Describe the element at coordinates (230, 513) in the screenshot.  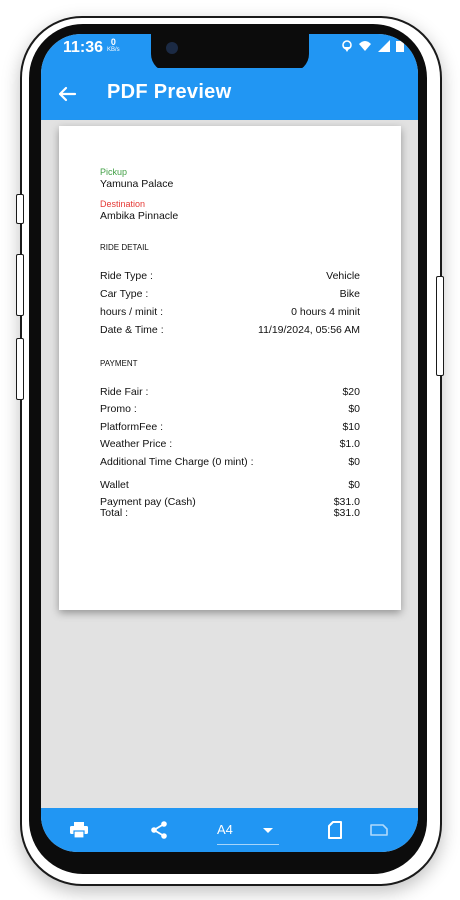
I see `total-row: Total : $31.0` at that location.